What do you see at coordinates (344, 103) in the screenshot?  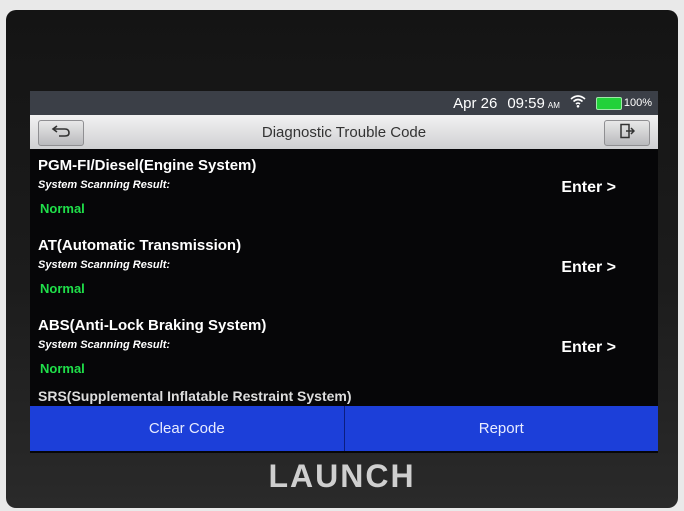 I see `status-bar: Apr 26 09:59 AM 100%` at bounding box center [344, 103].